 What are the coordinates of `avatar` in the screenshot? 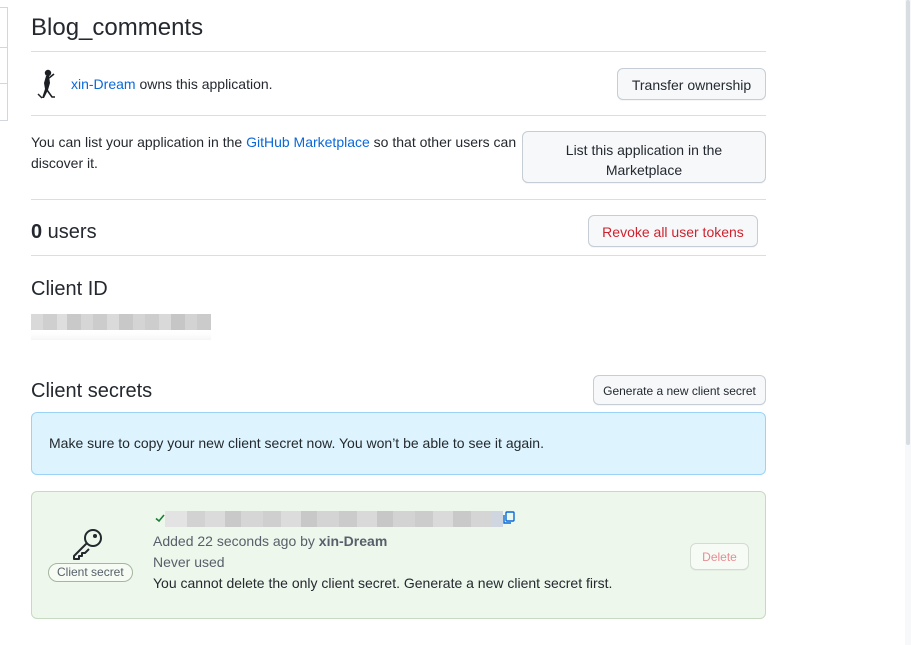 It's located at (46, 84).